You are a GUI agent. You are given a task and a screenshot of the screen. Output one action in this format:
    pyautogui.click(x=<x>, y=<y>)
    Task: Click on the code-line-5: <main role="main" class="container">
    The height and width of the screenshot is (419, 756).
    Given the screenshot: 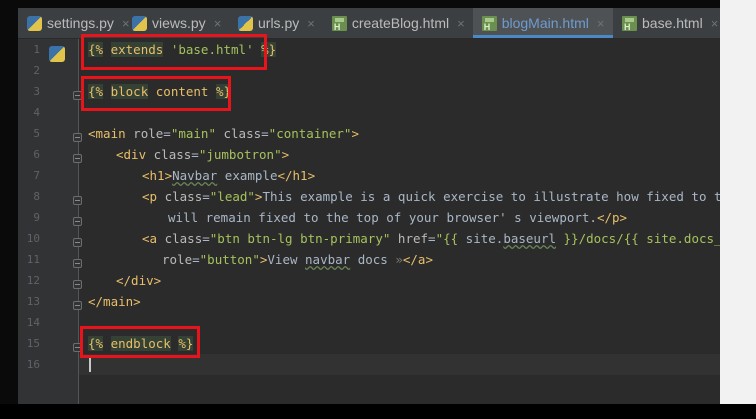 What is the action you would take?
    pyautogui.click(x=223, y=133)
    